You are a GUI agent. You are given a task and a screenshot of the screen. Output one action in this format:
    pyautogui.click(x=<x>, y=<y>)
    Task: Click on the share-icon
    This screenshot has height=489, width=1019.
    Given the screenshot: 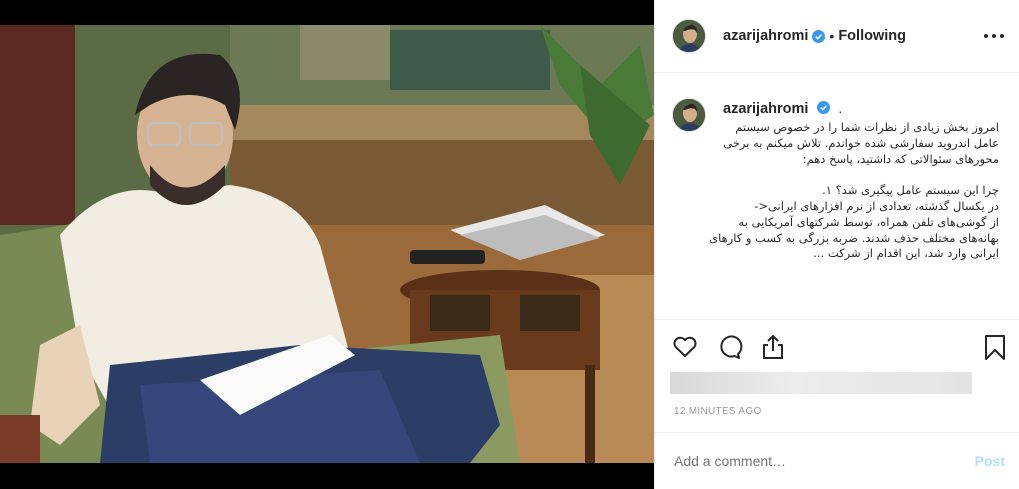 What is the action you would take?
    pyautogui.click(x=773, y=347)
    